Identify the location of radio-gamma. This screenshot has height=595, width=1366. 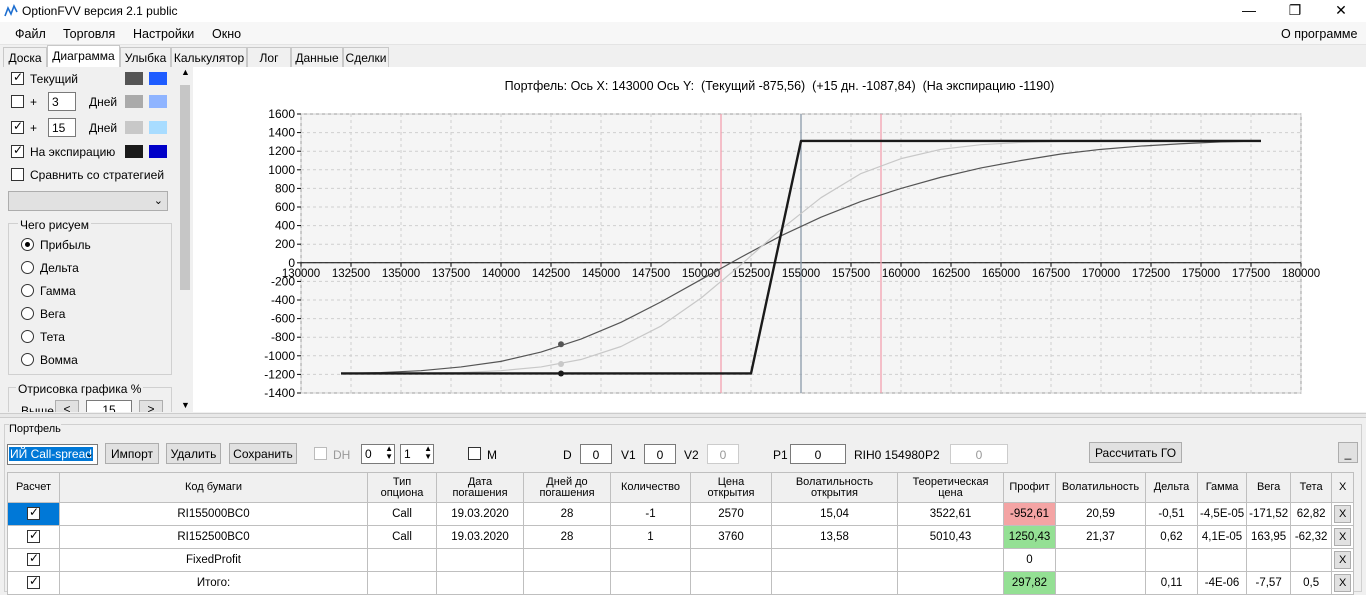
(27, 290).